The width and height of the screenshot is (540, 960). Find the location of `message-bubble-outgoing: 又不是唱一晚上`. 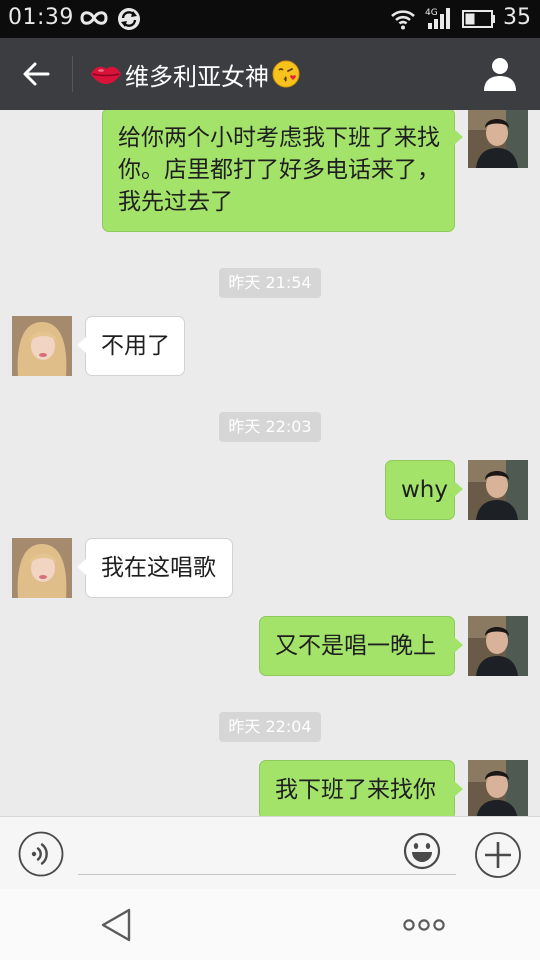

message-bubble-outgoing: 又不是唱一晚上 is located at coordinates (361, 646).